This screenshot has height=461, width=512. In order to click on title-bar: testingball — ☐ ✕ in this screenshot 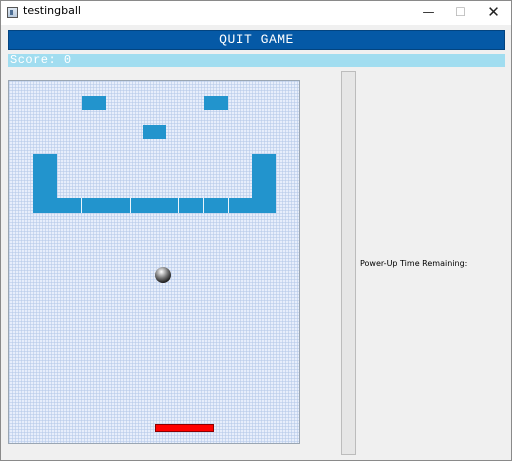, I will do `click(256, 13)`.